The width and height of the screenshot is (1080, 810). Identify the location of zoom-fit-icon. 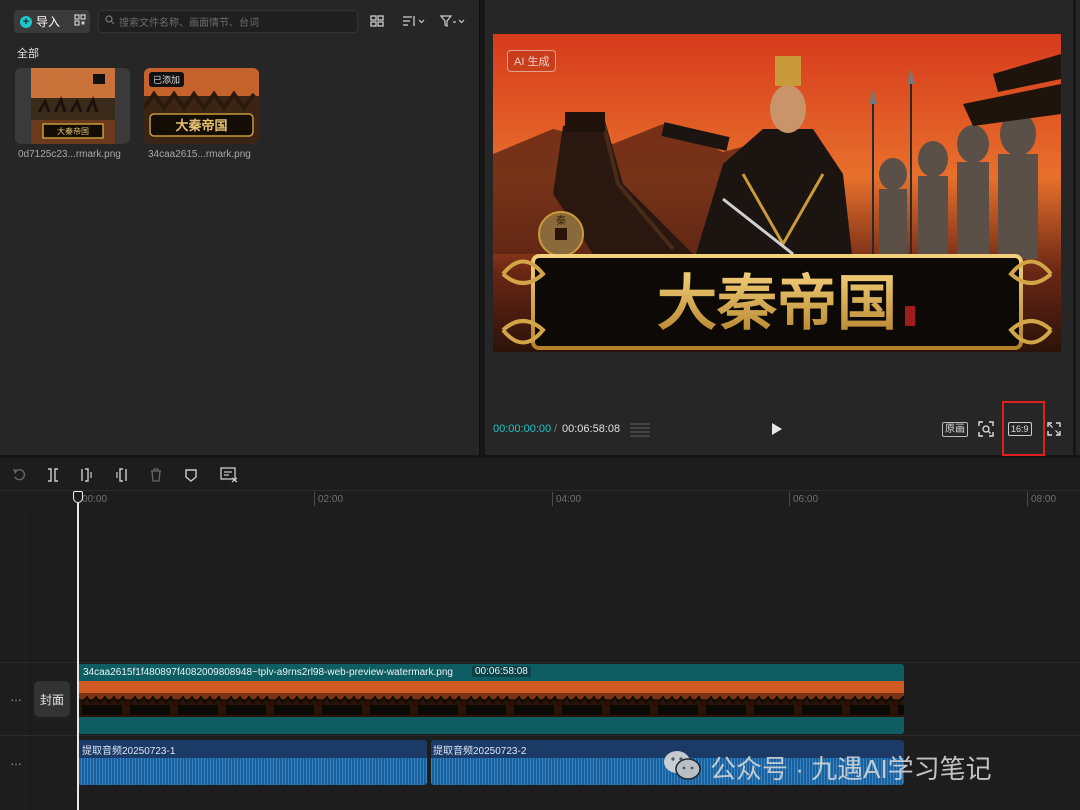
(986, 431).